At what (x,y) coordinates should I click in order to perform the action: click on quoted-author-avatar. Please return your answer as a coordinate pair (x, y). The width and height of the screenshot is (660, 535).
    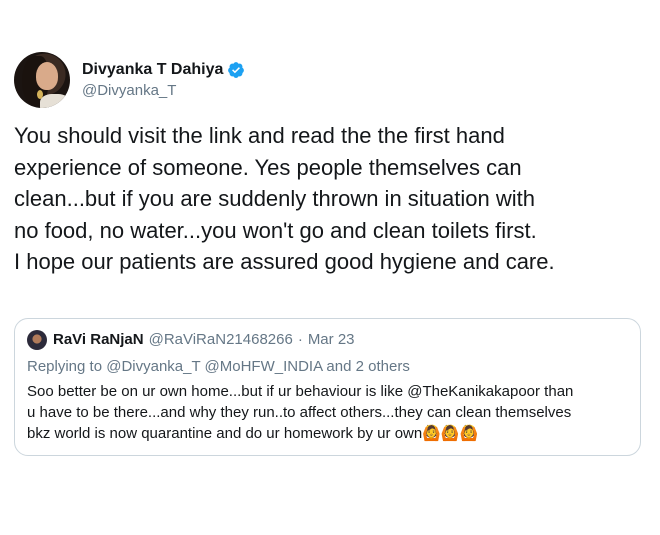
    Looking at the image, I should click on (37, 340).